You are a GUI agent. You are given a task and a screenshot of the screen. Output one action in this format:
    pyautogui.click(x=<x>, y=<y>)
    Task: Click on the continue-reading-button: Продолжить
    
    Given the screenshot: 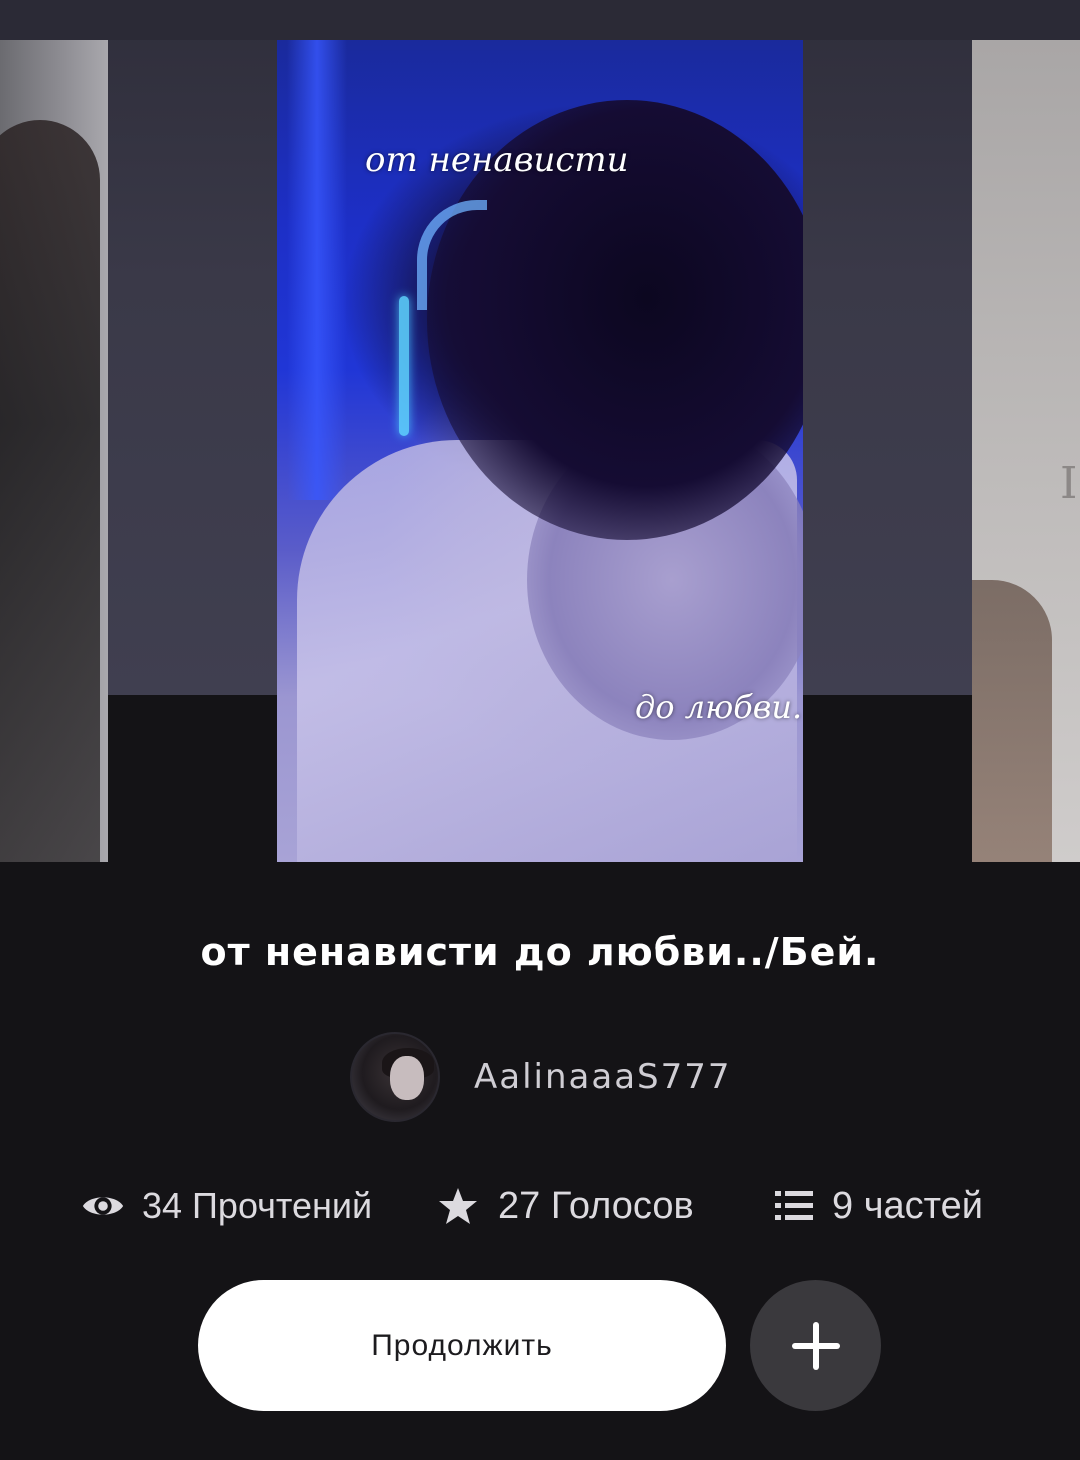 What is the action you would take?
    pyautogui.click(x=462, y=1345)
    